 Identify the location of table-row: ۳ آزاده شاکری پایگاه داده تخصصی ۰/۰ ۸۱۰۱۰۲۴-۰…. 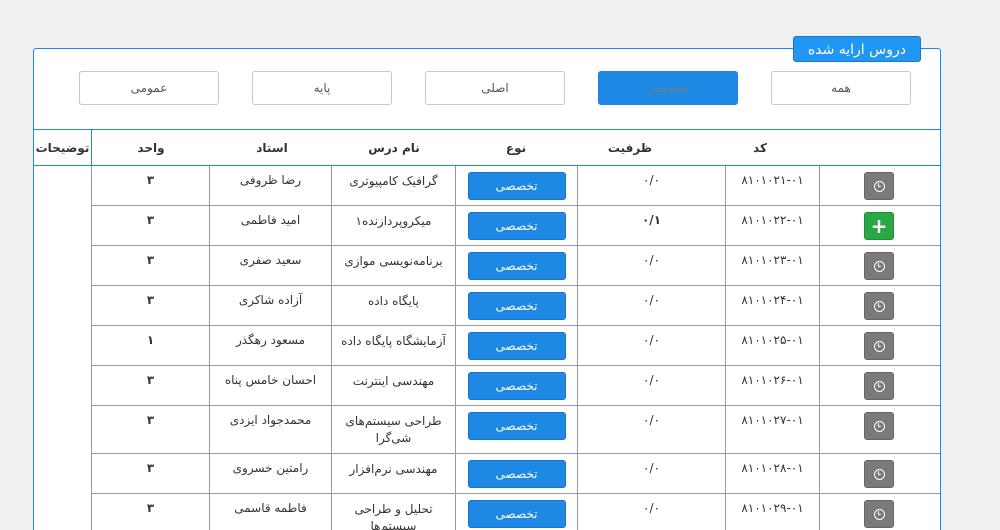
(515, 306).